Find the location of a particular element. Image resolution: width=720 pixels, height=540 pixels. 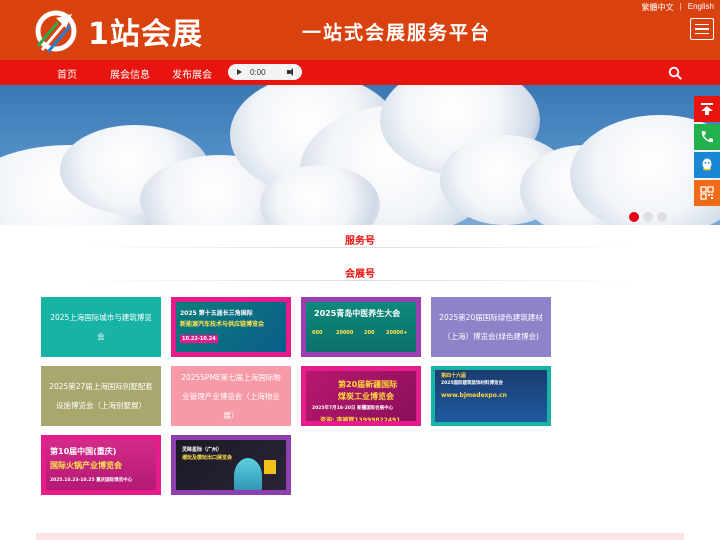

carousel-dots is located at coordinates (648, 217).